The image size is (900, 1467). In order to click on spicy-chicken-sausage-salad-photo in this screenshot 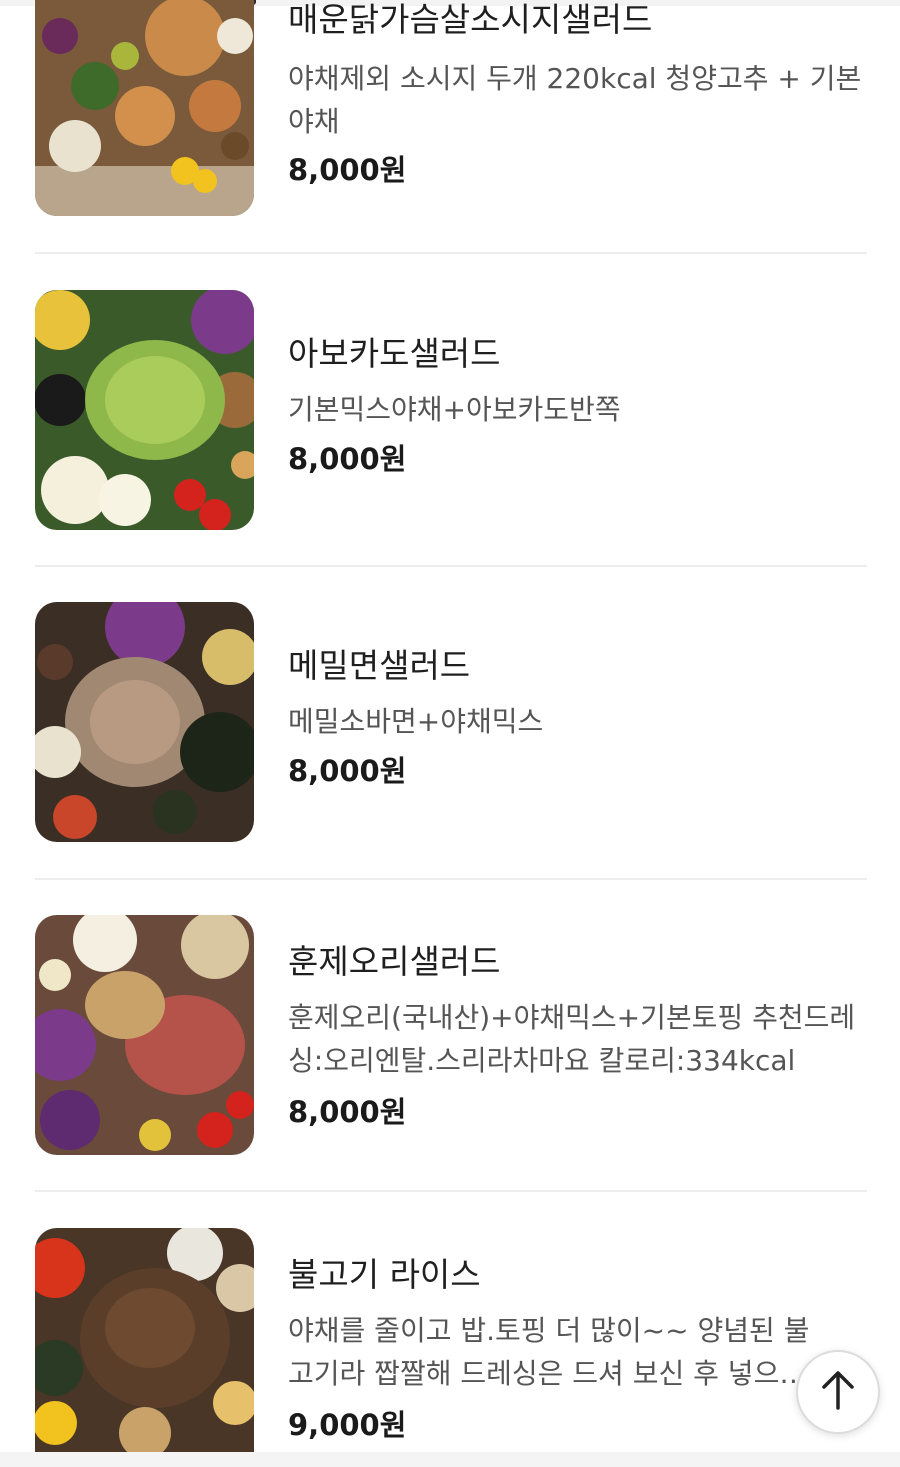, I will do `click(144, 108)`.